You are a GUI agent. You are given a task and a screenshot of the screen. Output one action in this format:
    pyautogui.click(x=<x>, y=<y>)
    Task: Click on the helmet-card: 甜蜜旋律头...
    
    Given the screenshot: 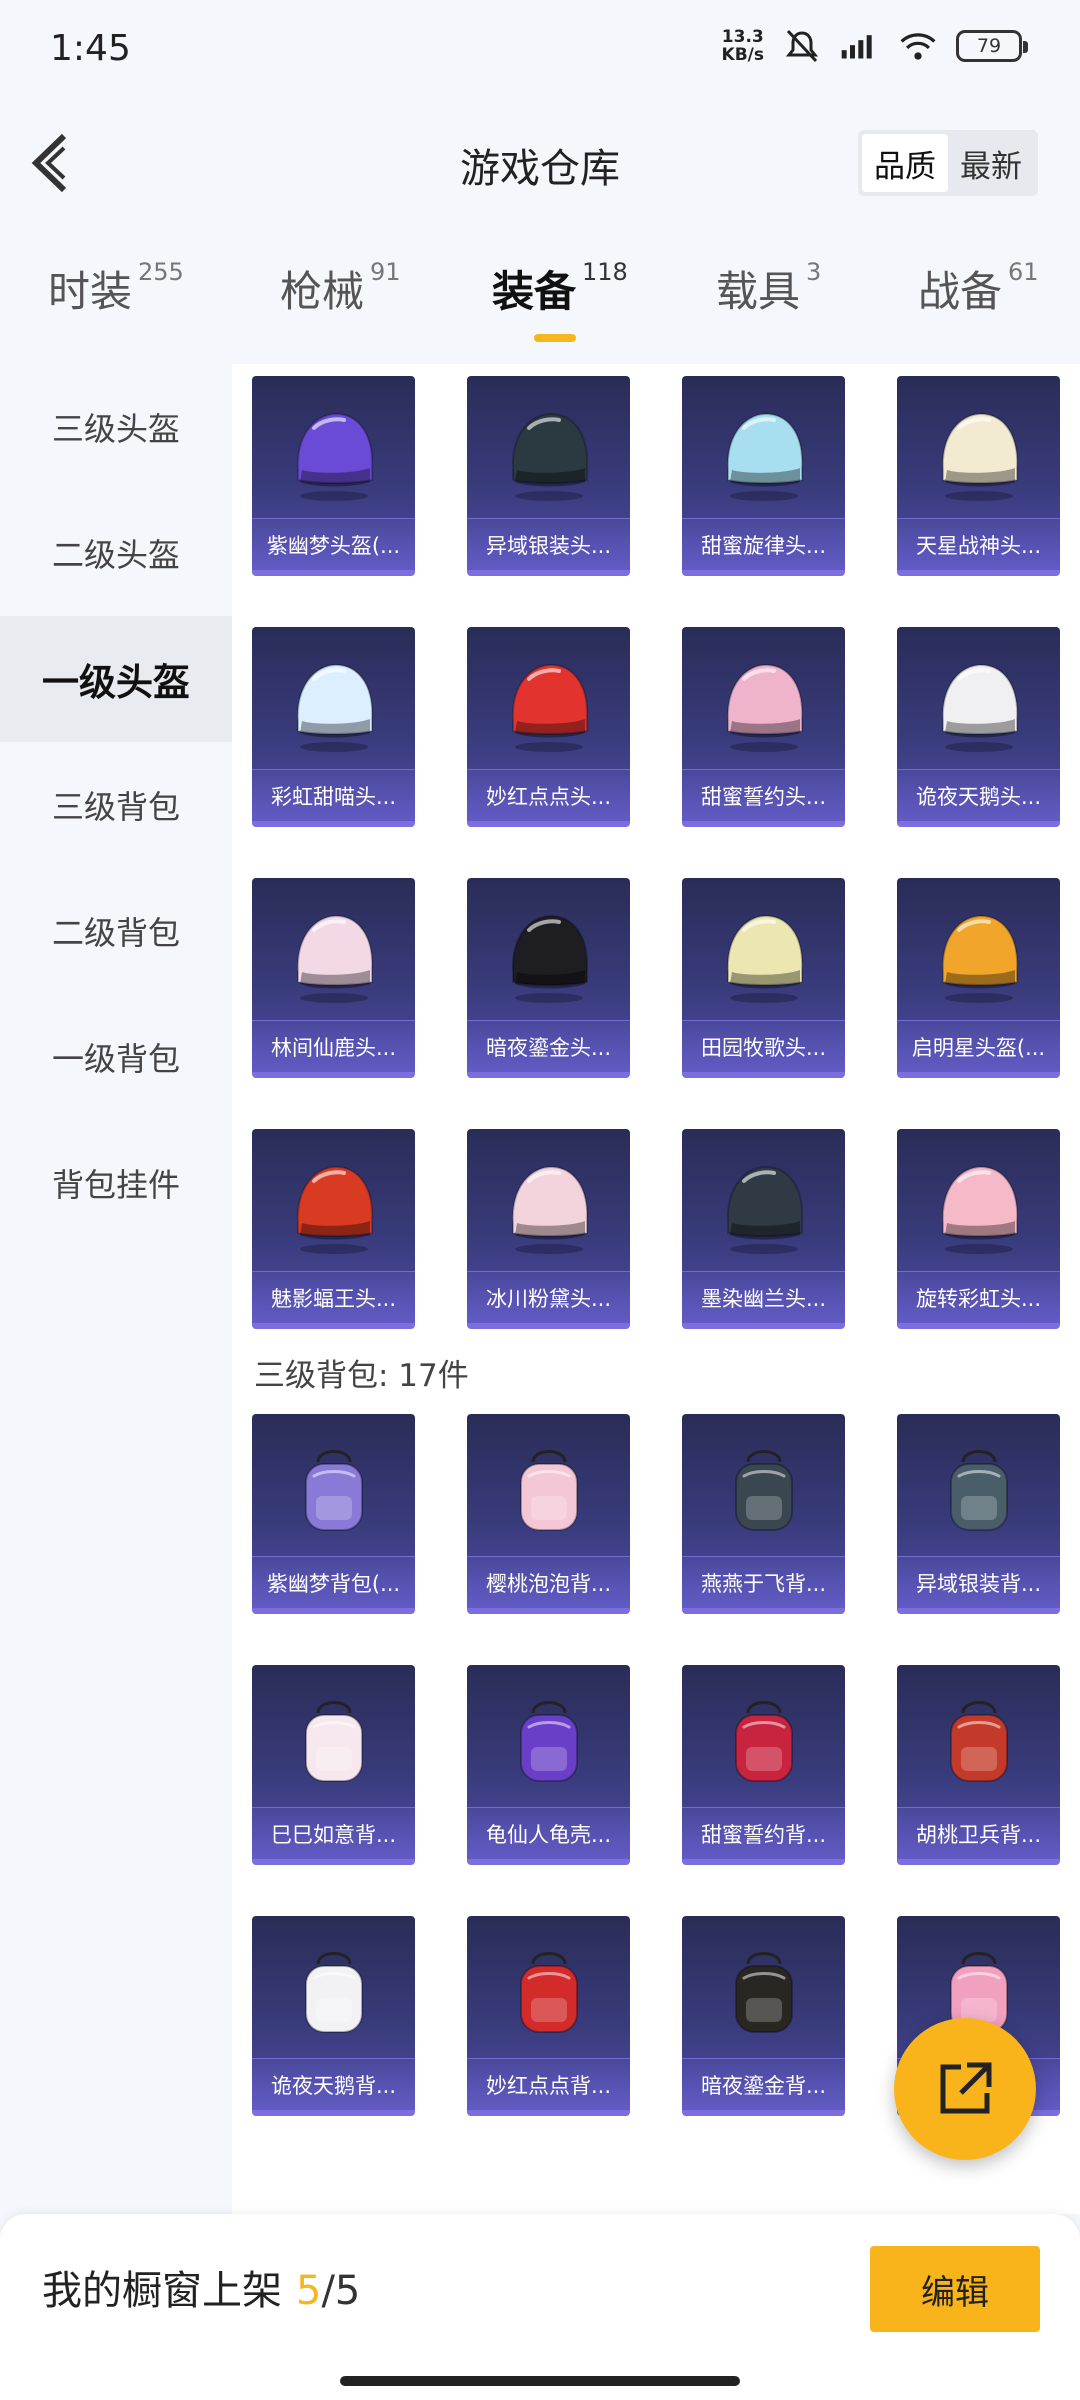 What is the action you would take?
    pyautogui.click(x=763, y=476)
    